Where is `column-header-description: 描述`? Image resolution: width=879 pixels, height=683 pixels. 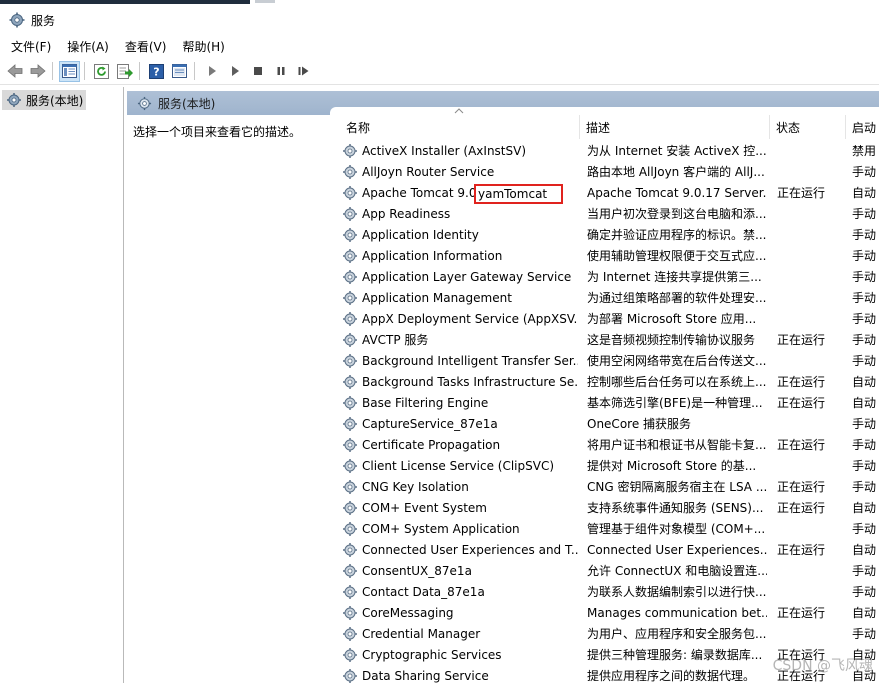 column-header-description: 描述 is located at coordinates (675, 127).